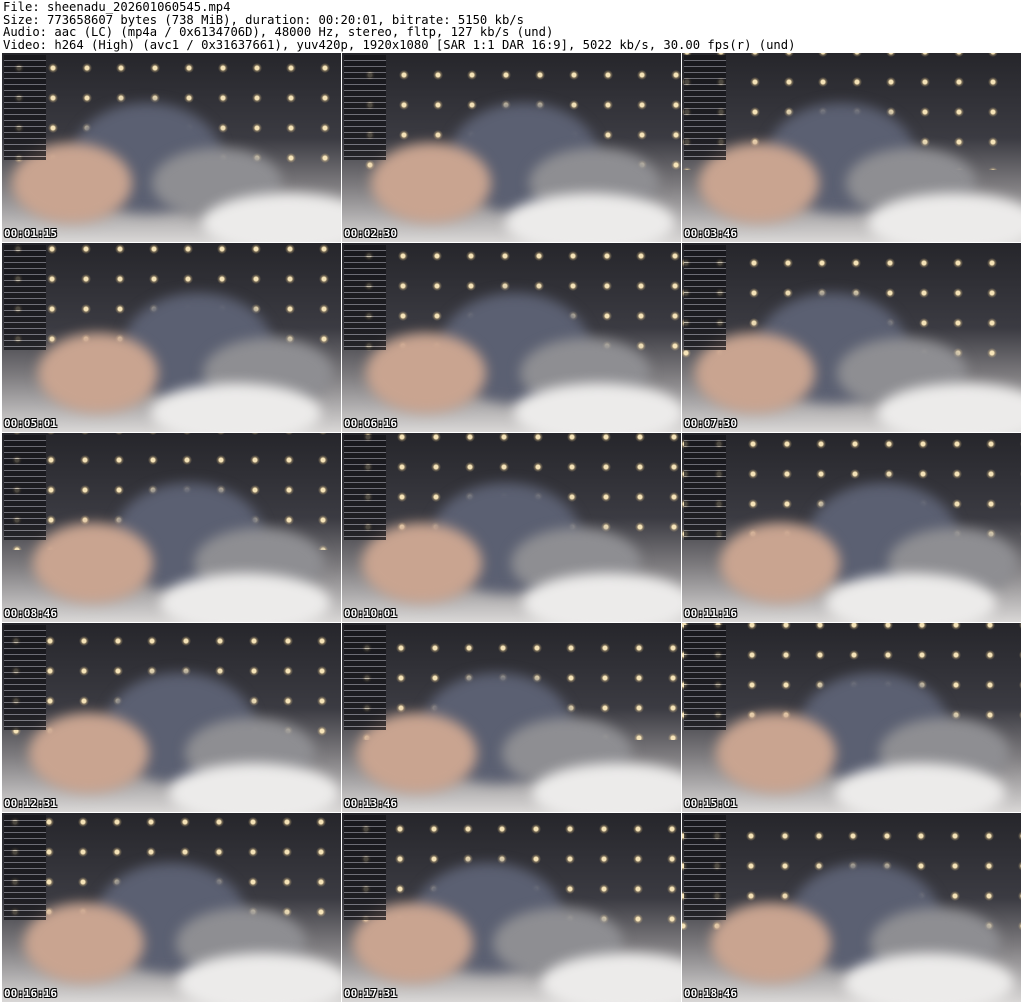 This screenshot has width=1024, height=1003. I want to click on thumbnail-timestamp: 00:12:31, so click(30, 803).